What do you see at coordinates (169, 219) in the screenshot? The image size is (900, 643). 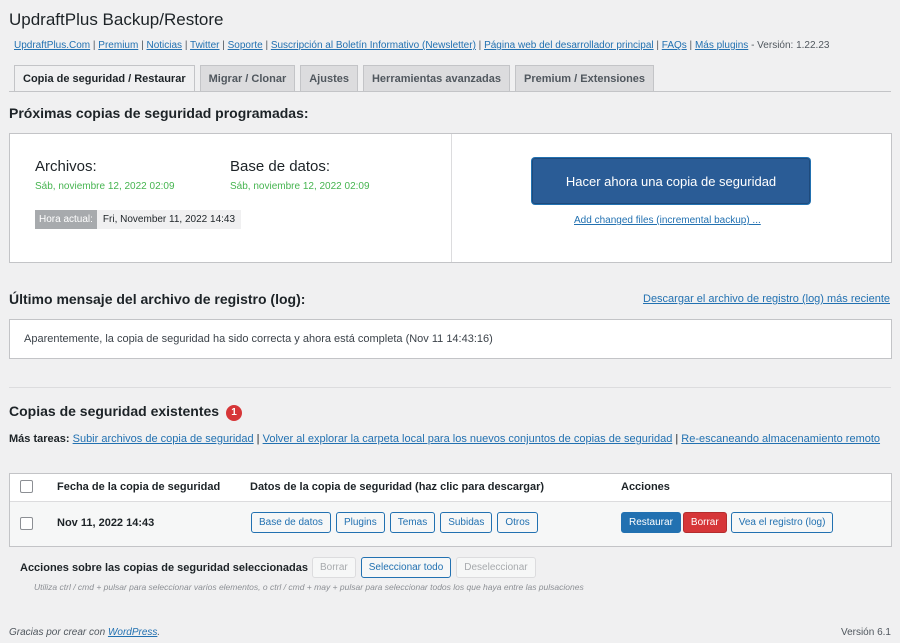 I see `current-time-value: Fri, November 11, 2022 14:43` at bounding box center [169, 219].